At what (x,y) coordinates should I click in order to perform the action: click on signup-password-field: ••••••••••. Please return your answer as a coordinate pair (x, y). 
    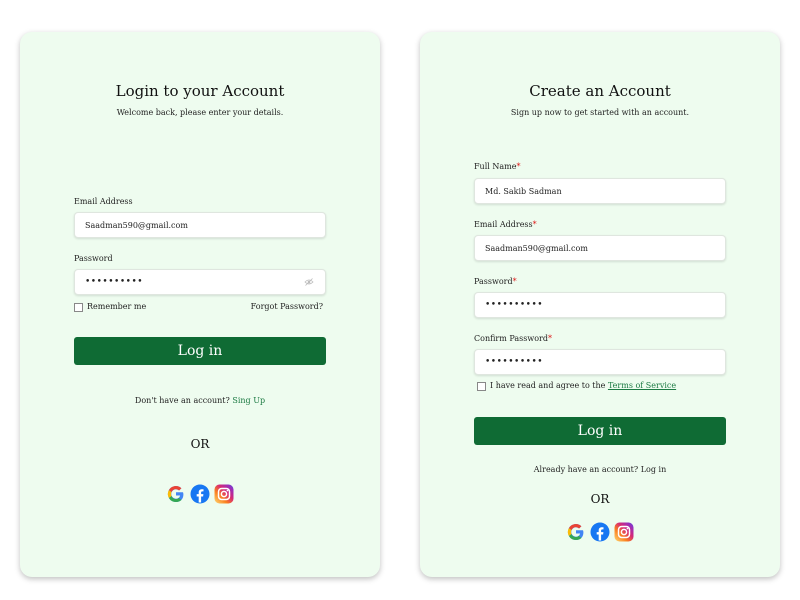
    Looking at the image, I should click on (600, 305).